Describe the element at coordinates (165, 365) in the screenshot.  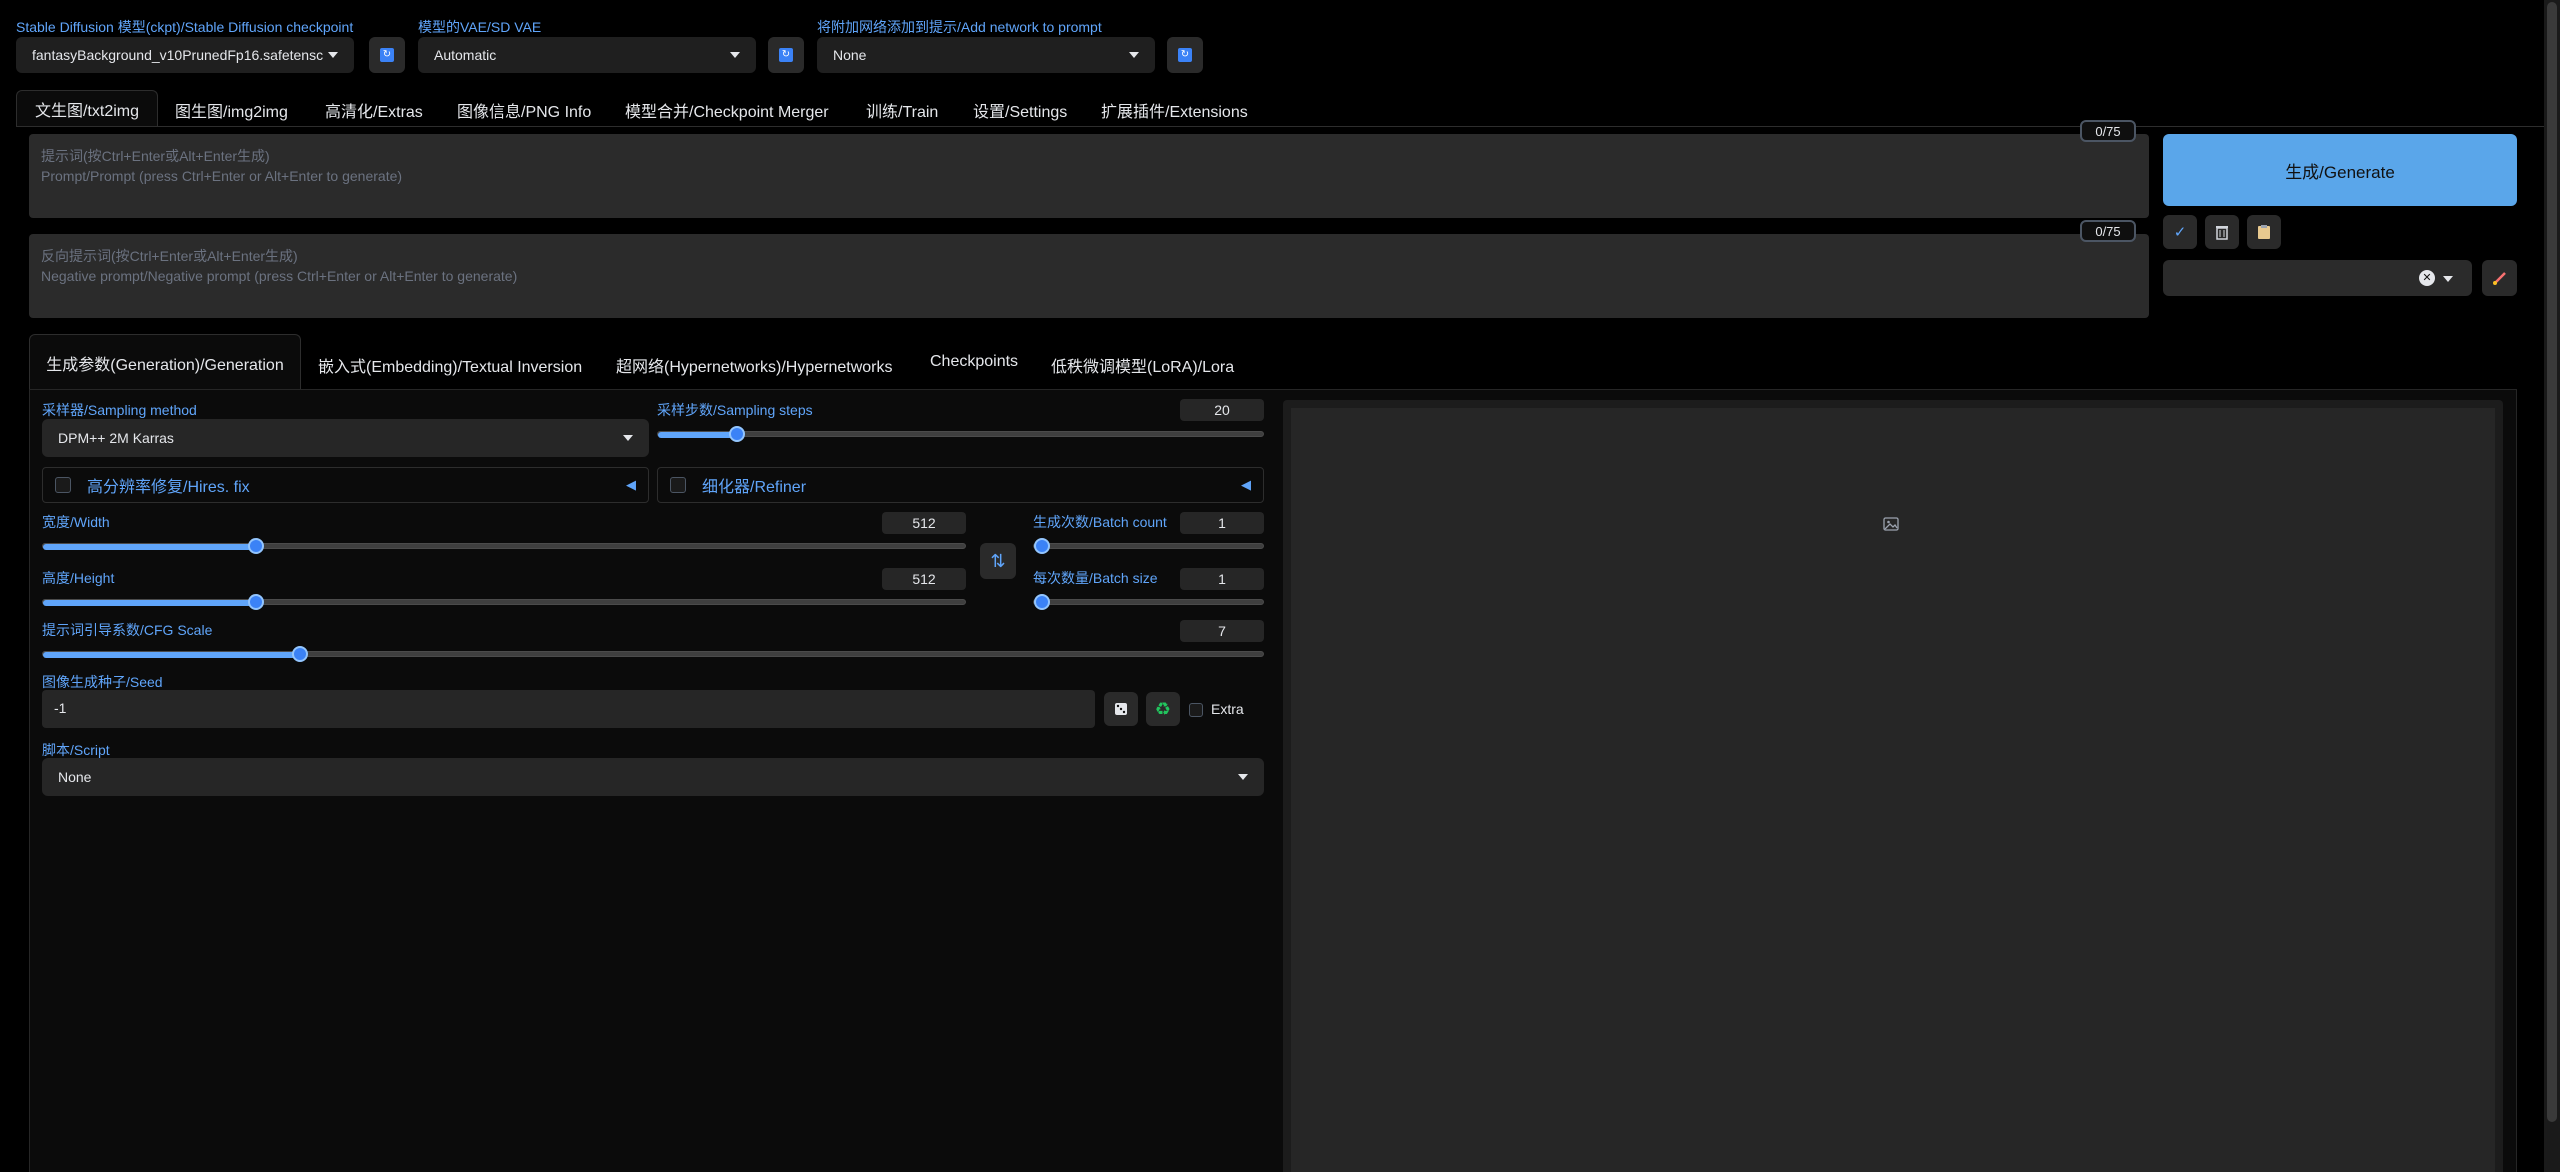
I see `subtab-label: 生成参数(Generation)/Generation` at that location.